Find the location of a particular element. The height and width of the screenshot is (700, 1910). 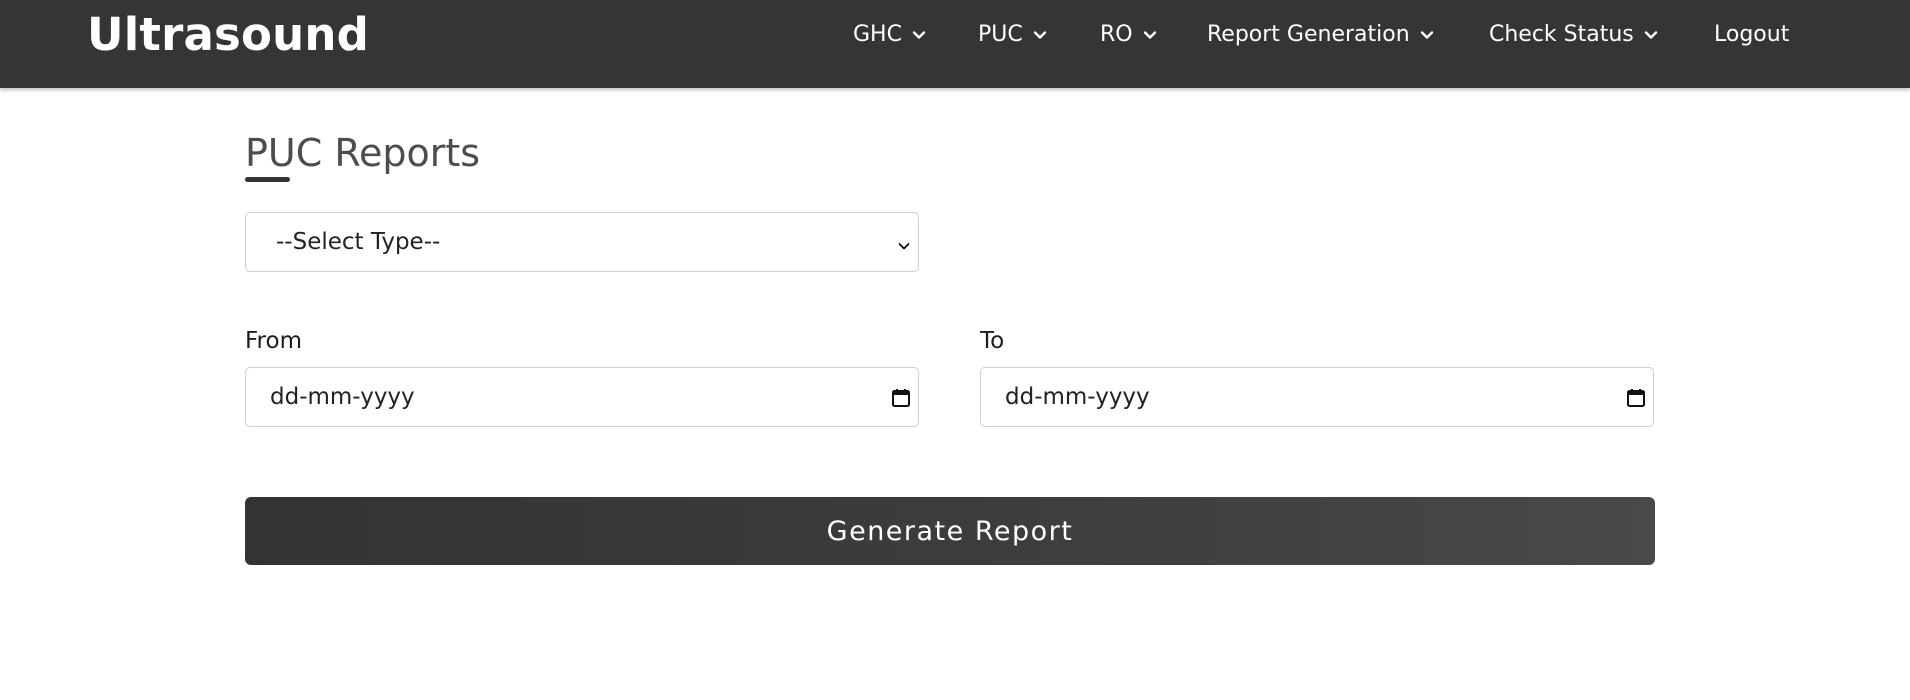

to-label: To is located at coordinates (992, 341).